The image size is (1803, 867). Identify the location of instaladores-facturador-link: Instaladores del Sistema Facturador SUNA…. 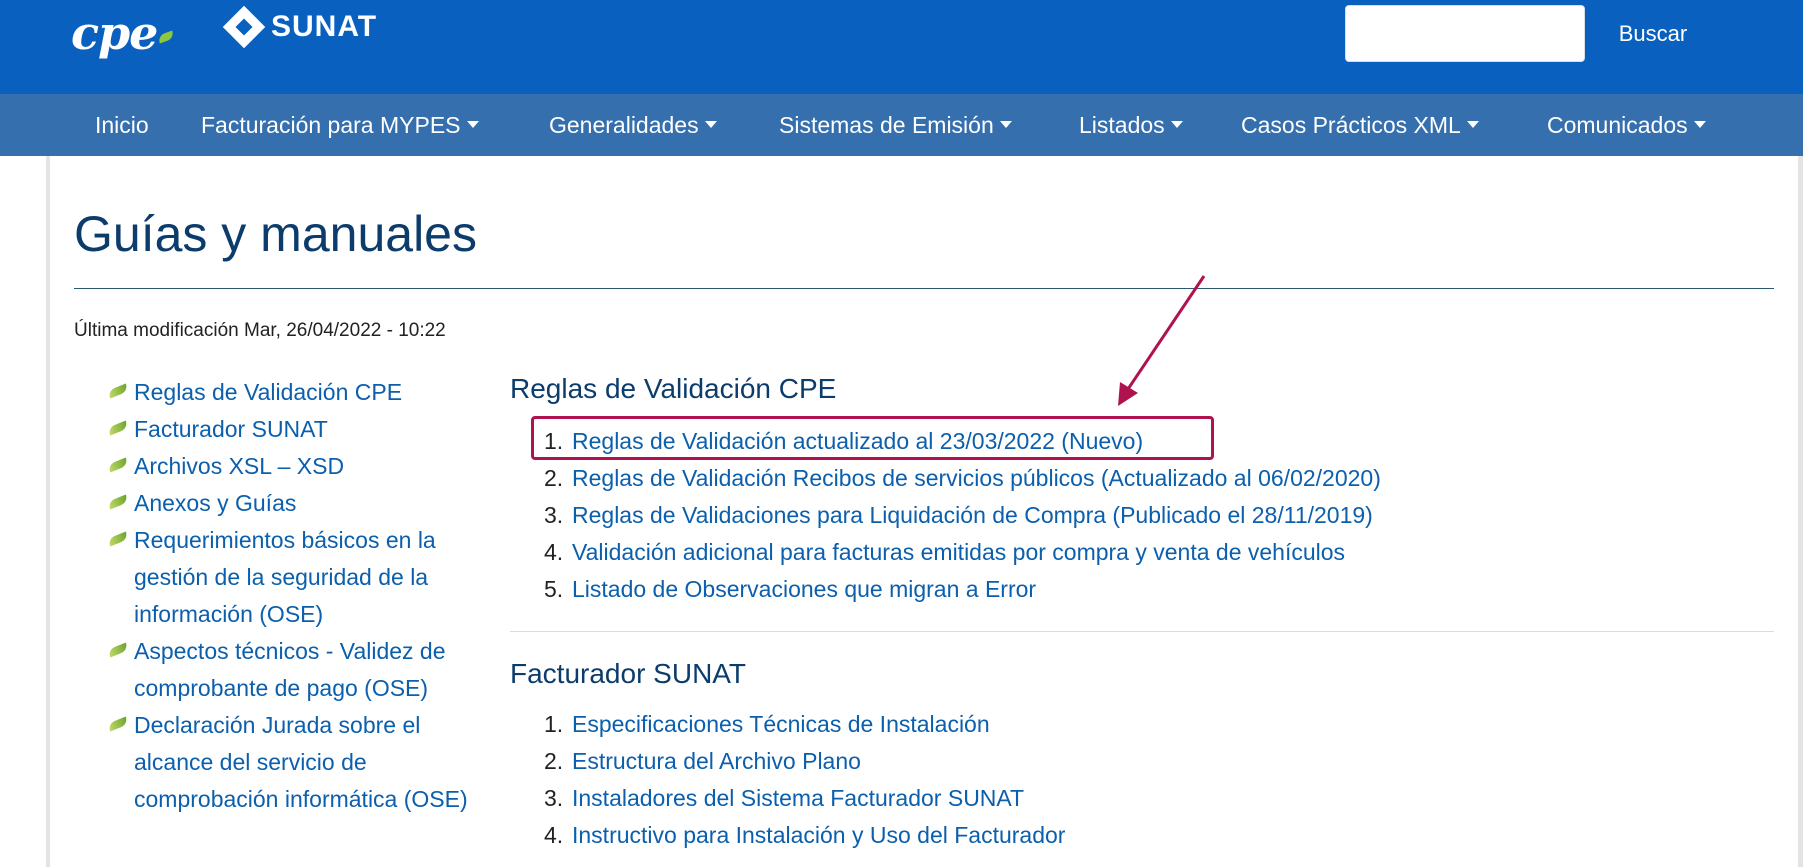
(798, 798).